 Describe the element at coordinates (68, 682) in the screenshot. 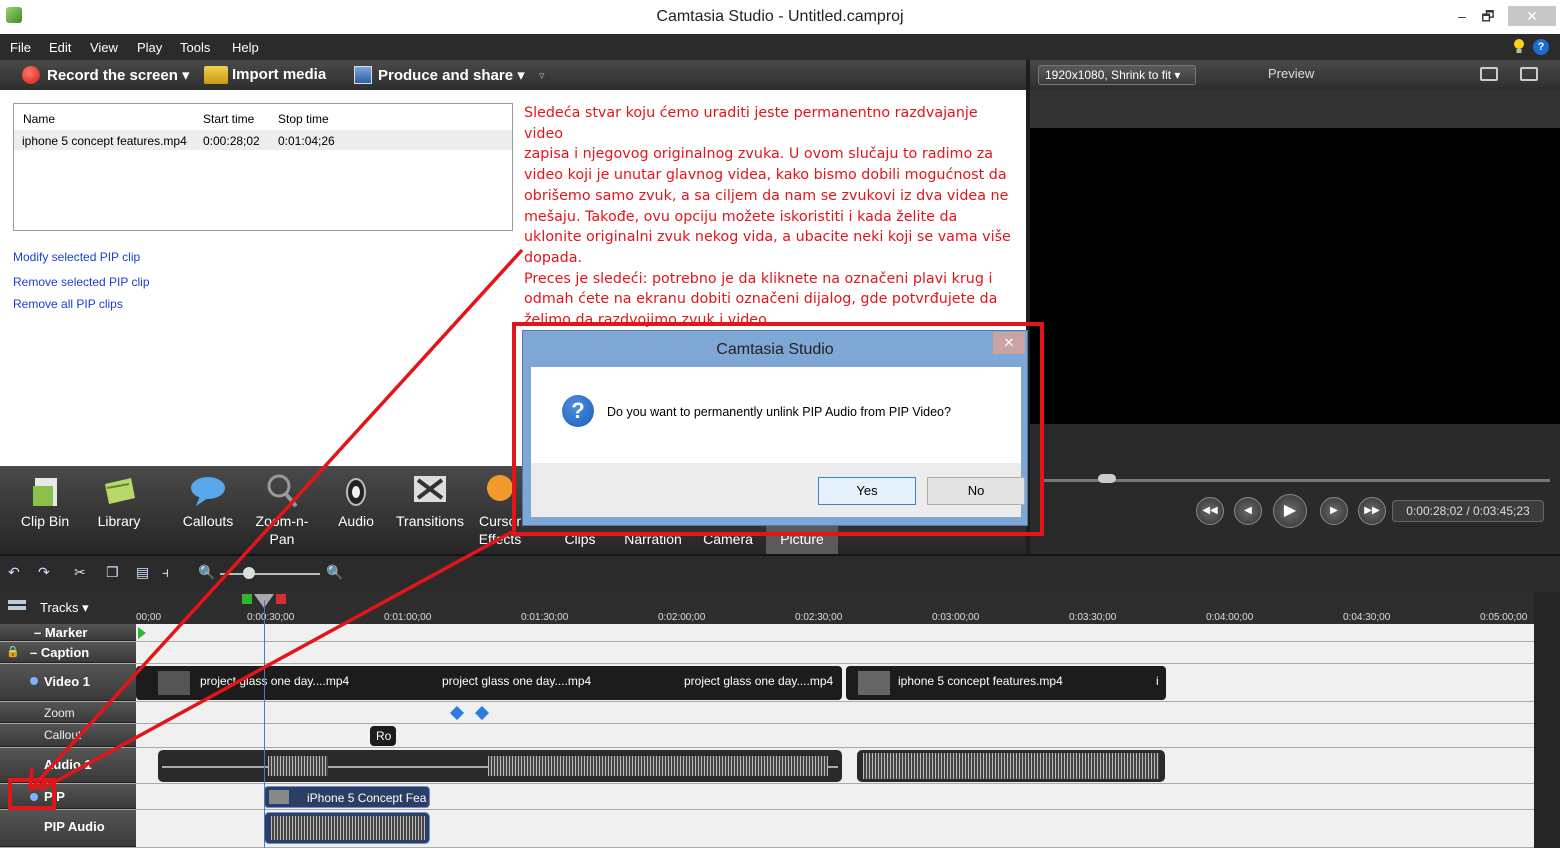

I see `video1-track-header: Video 1` at that location.